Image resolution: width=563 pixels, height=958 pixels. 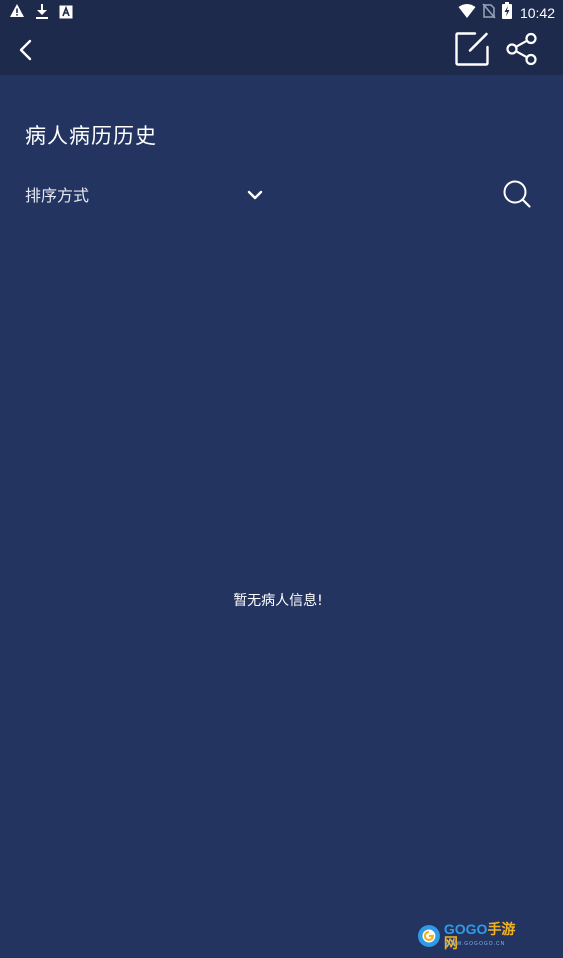 I want to click on empty-state-message: 暂无病人信息!, so click(x=278, y=601).